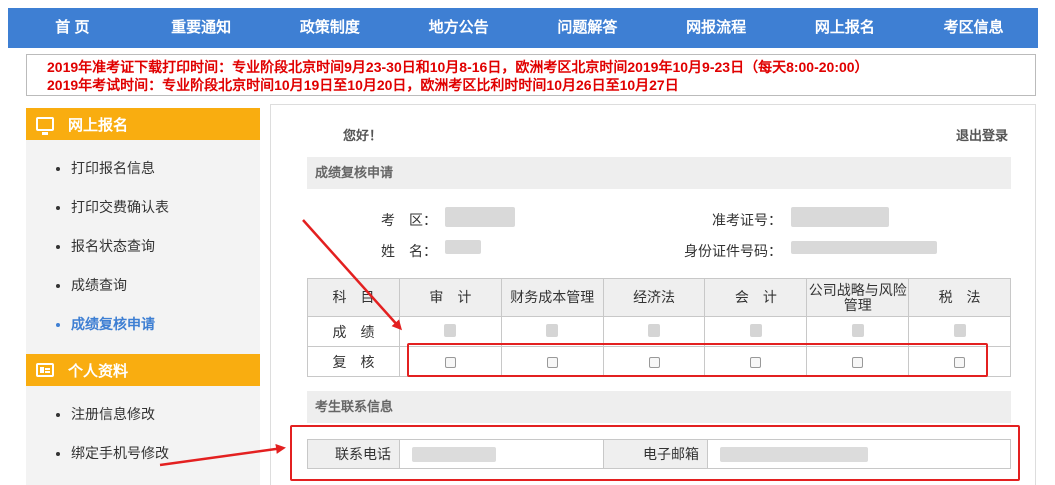  Describe the element at coordinates (158, 414) in the screenshot. I see `sidebar-item-edit-registration: 注册信息修改` at that location.